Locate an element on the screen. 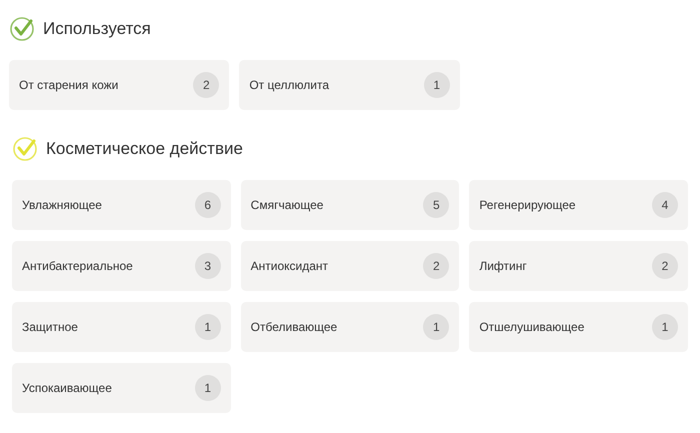 The height and width of the screenshot is (433, 700). filter-card: Регенерирующее 4 is located at coordinates (578, 205).